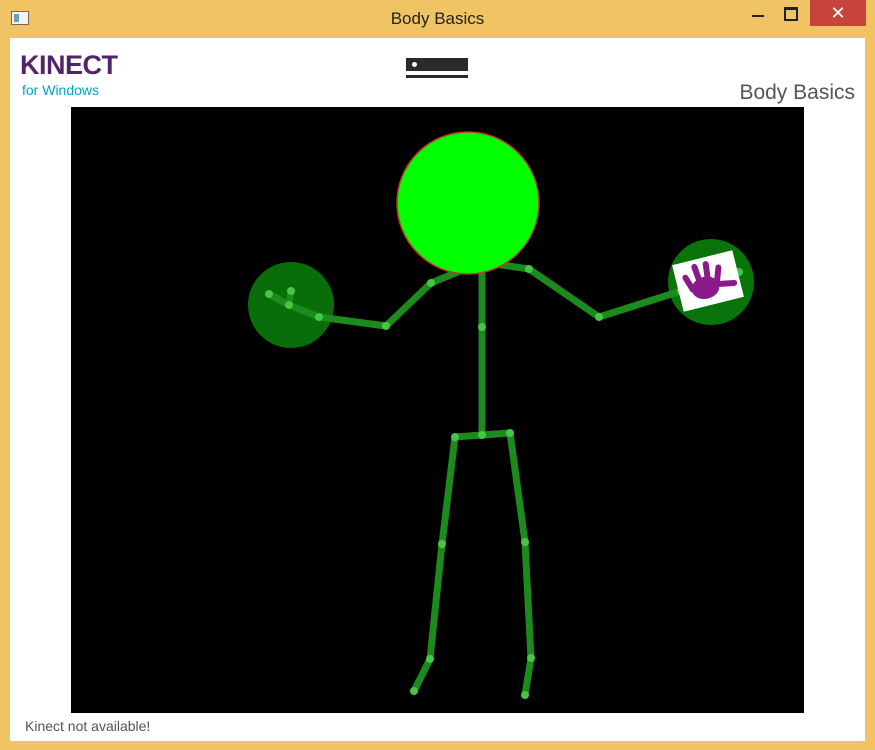 The image size is (875, 750). What do you see at coordinates (838, 13) in the screenshot?
I see `close-button: ✕` at bounding box center [838, 13].